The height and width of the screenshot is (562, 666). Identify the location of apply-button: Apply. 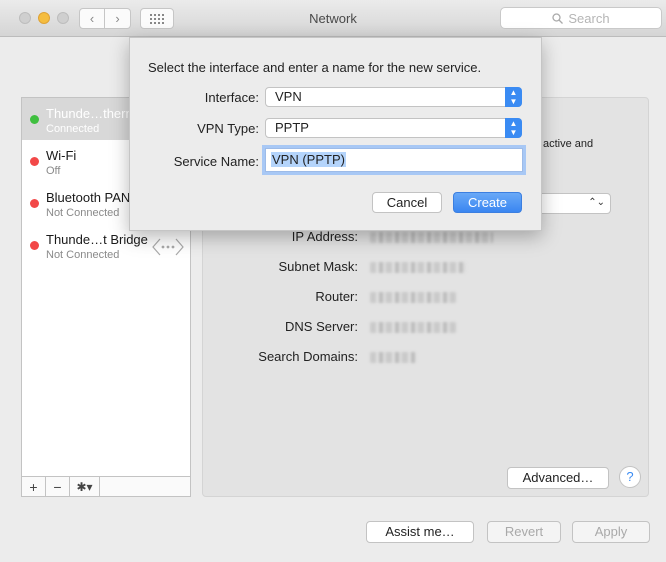
(611, 532).